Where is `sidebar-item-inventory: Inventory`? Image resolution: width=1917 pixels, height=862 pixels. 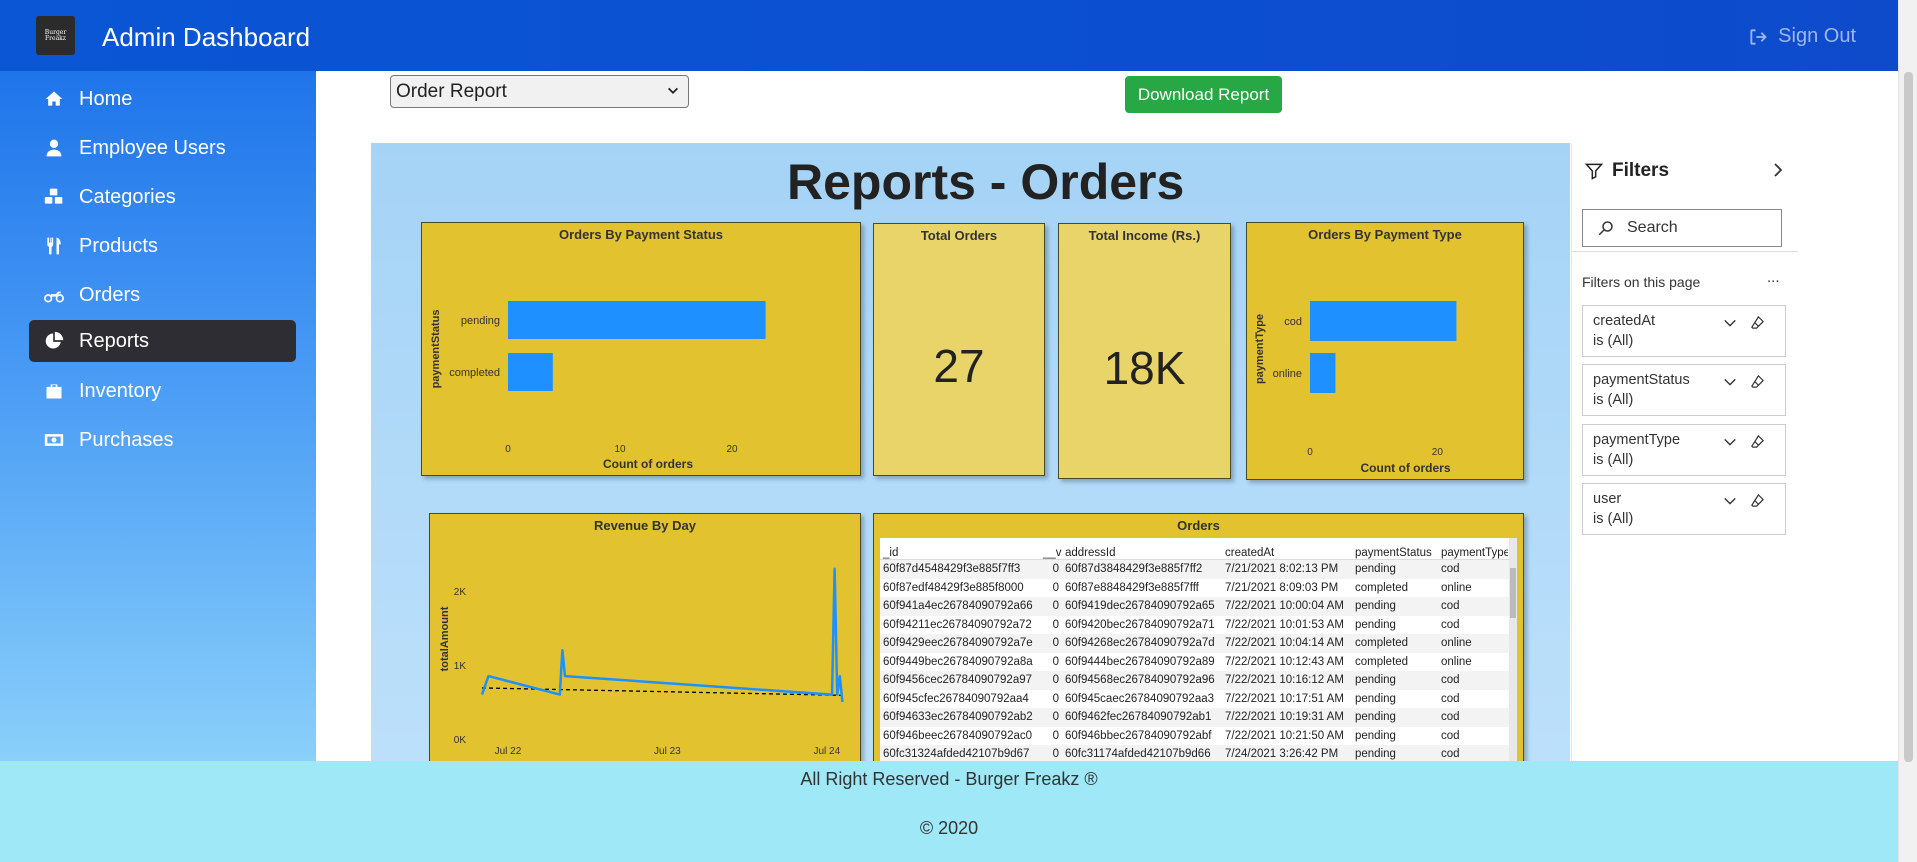
sidebar-item-inventory: Inventory is located at coordinates (162, 391).